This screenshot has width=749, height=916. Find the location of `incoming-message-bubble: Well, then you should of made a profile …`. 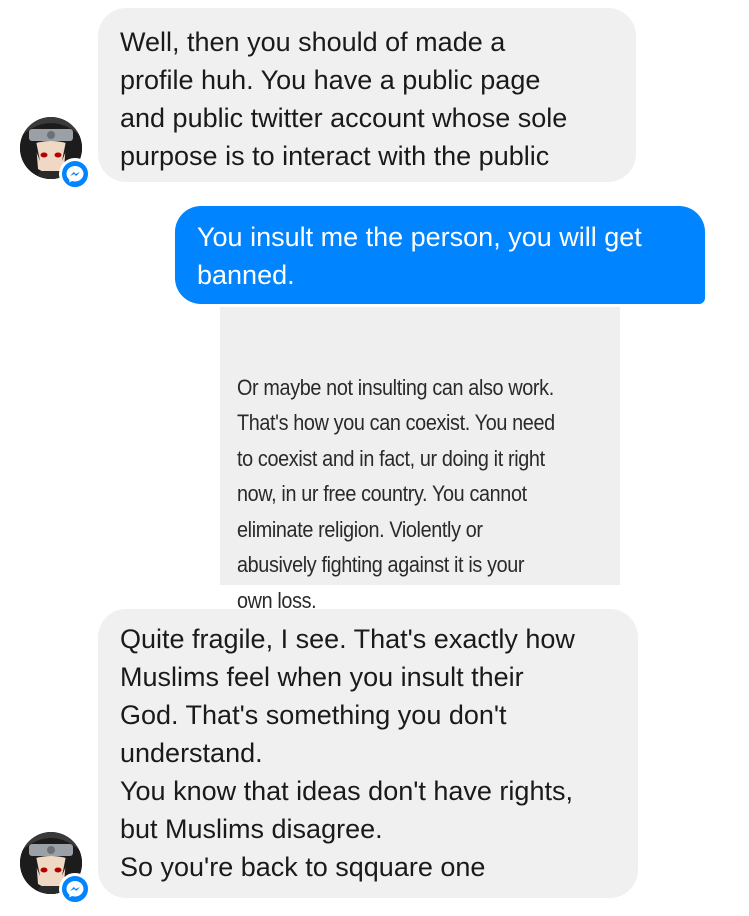

incoming-message-bubble: Well, then you should of made a profile … is located at coordinates (367, 95).